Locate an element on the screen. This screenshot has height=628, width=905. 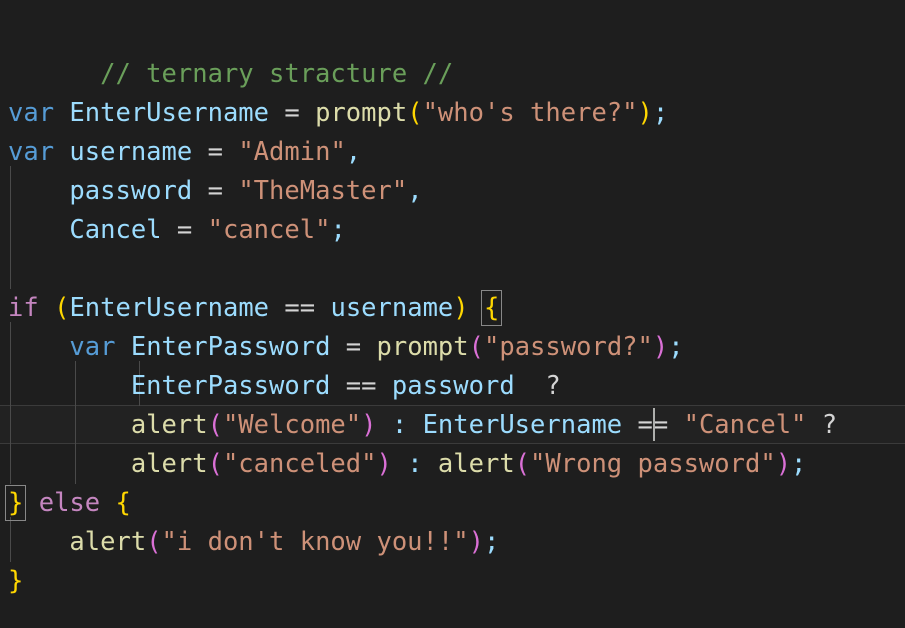
string-cancel: "cancel" is located at coordinates (269, 230).